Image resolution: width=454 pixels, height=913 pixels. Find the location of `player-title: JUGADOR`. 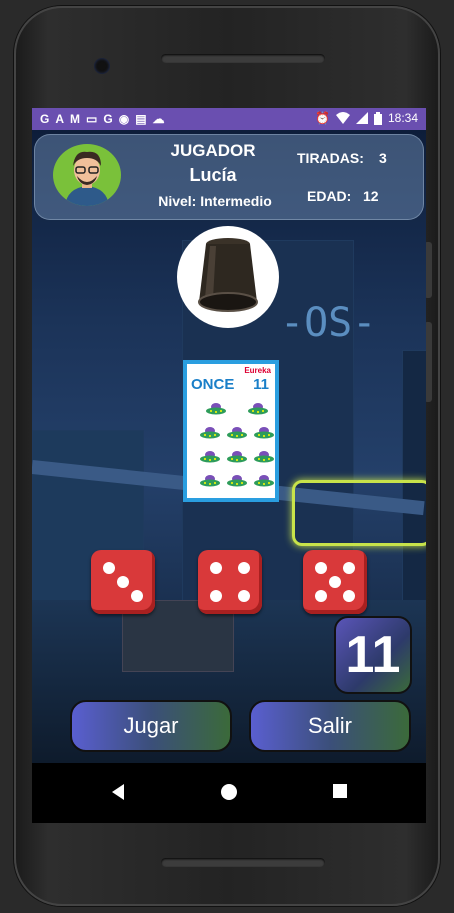

player-title: JUGADOR is located at coordinates (213, 150).